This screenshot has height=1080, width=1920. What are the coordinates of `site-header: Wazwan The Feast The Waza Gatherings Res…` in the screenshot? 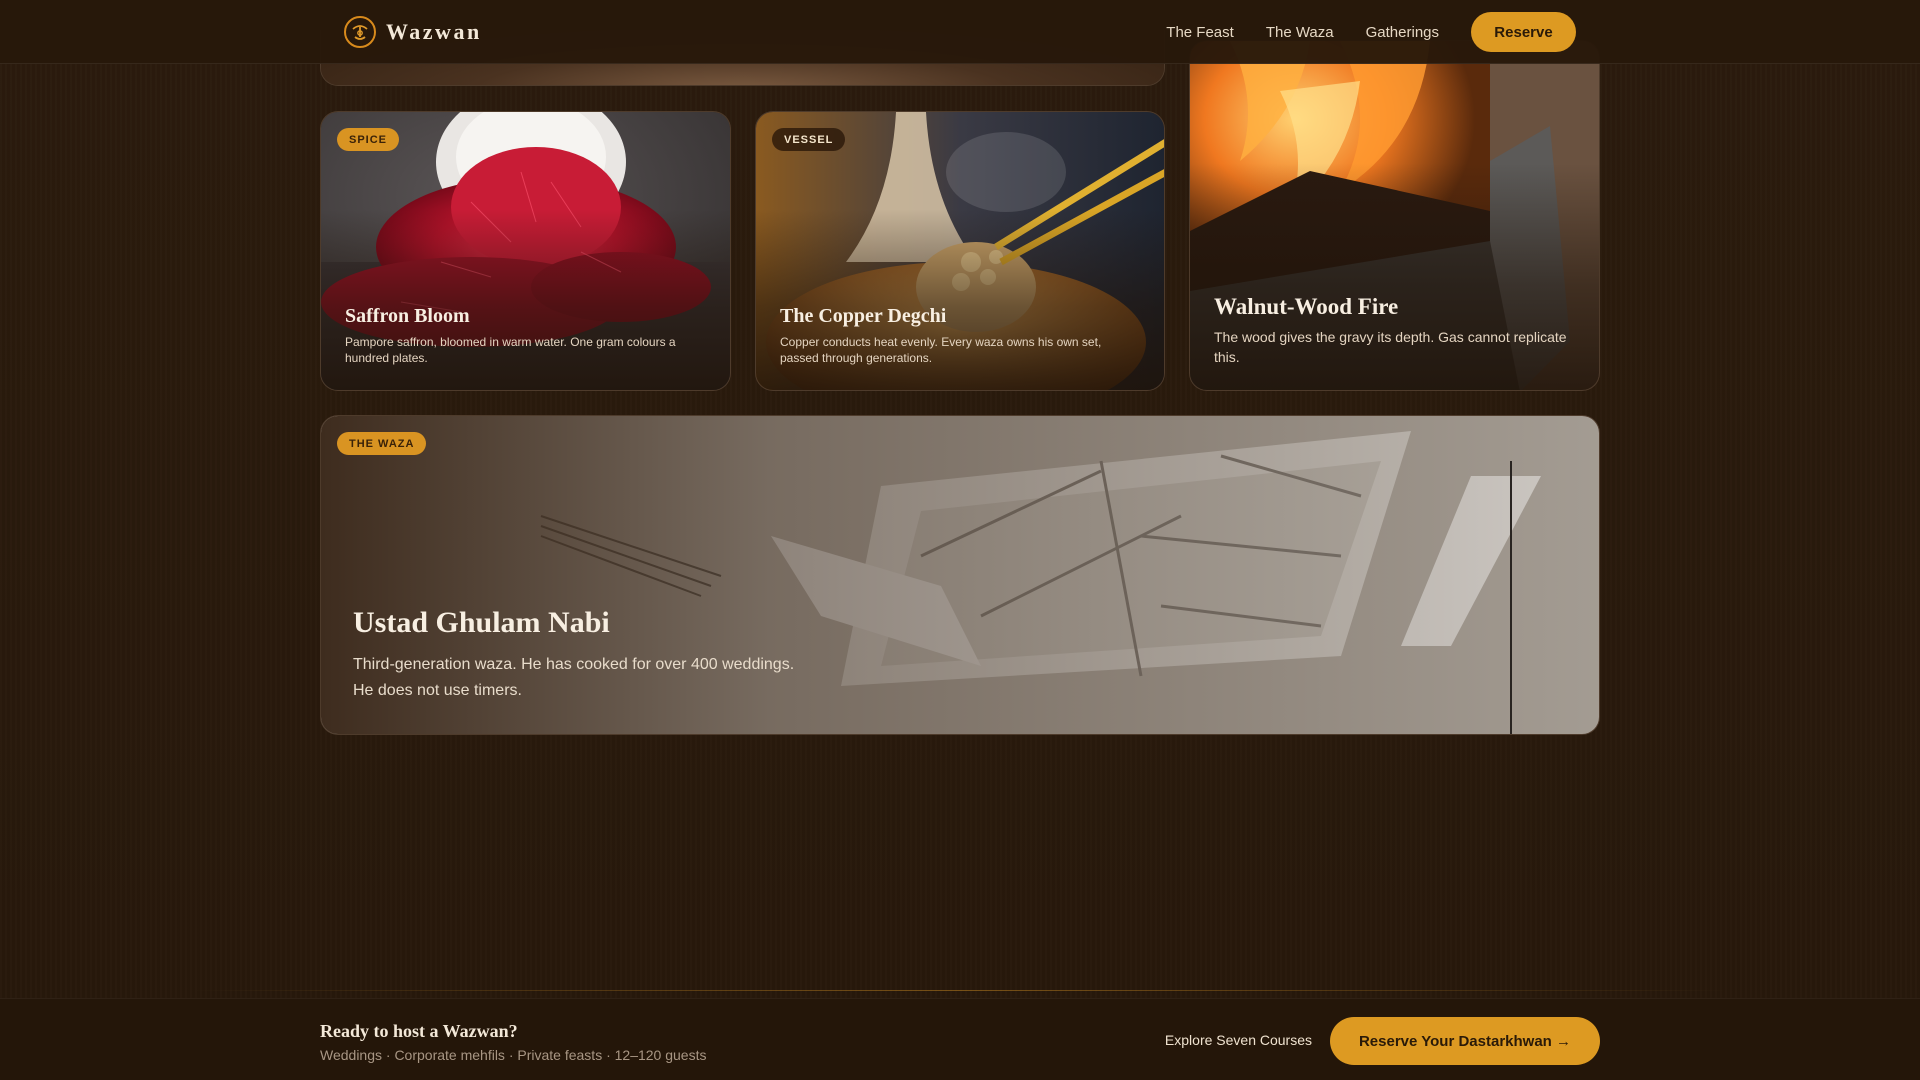 It's located at (960, 32).